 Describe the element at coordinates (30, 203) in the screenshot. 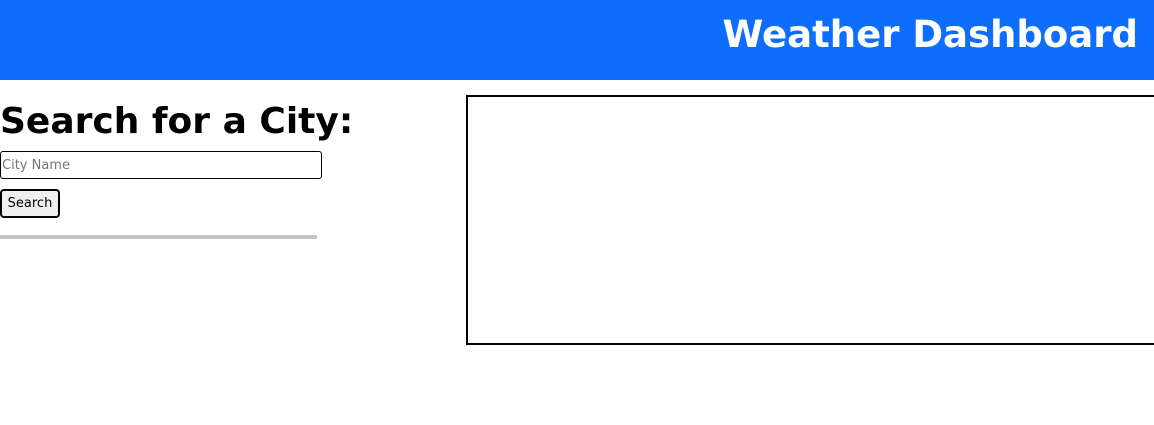

I see `search-button: Search` at that location.